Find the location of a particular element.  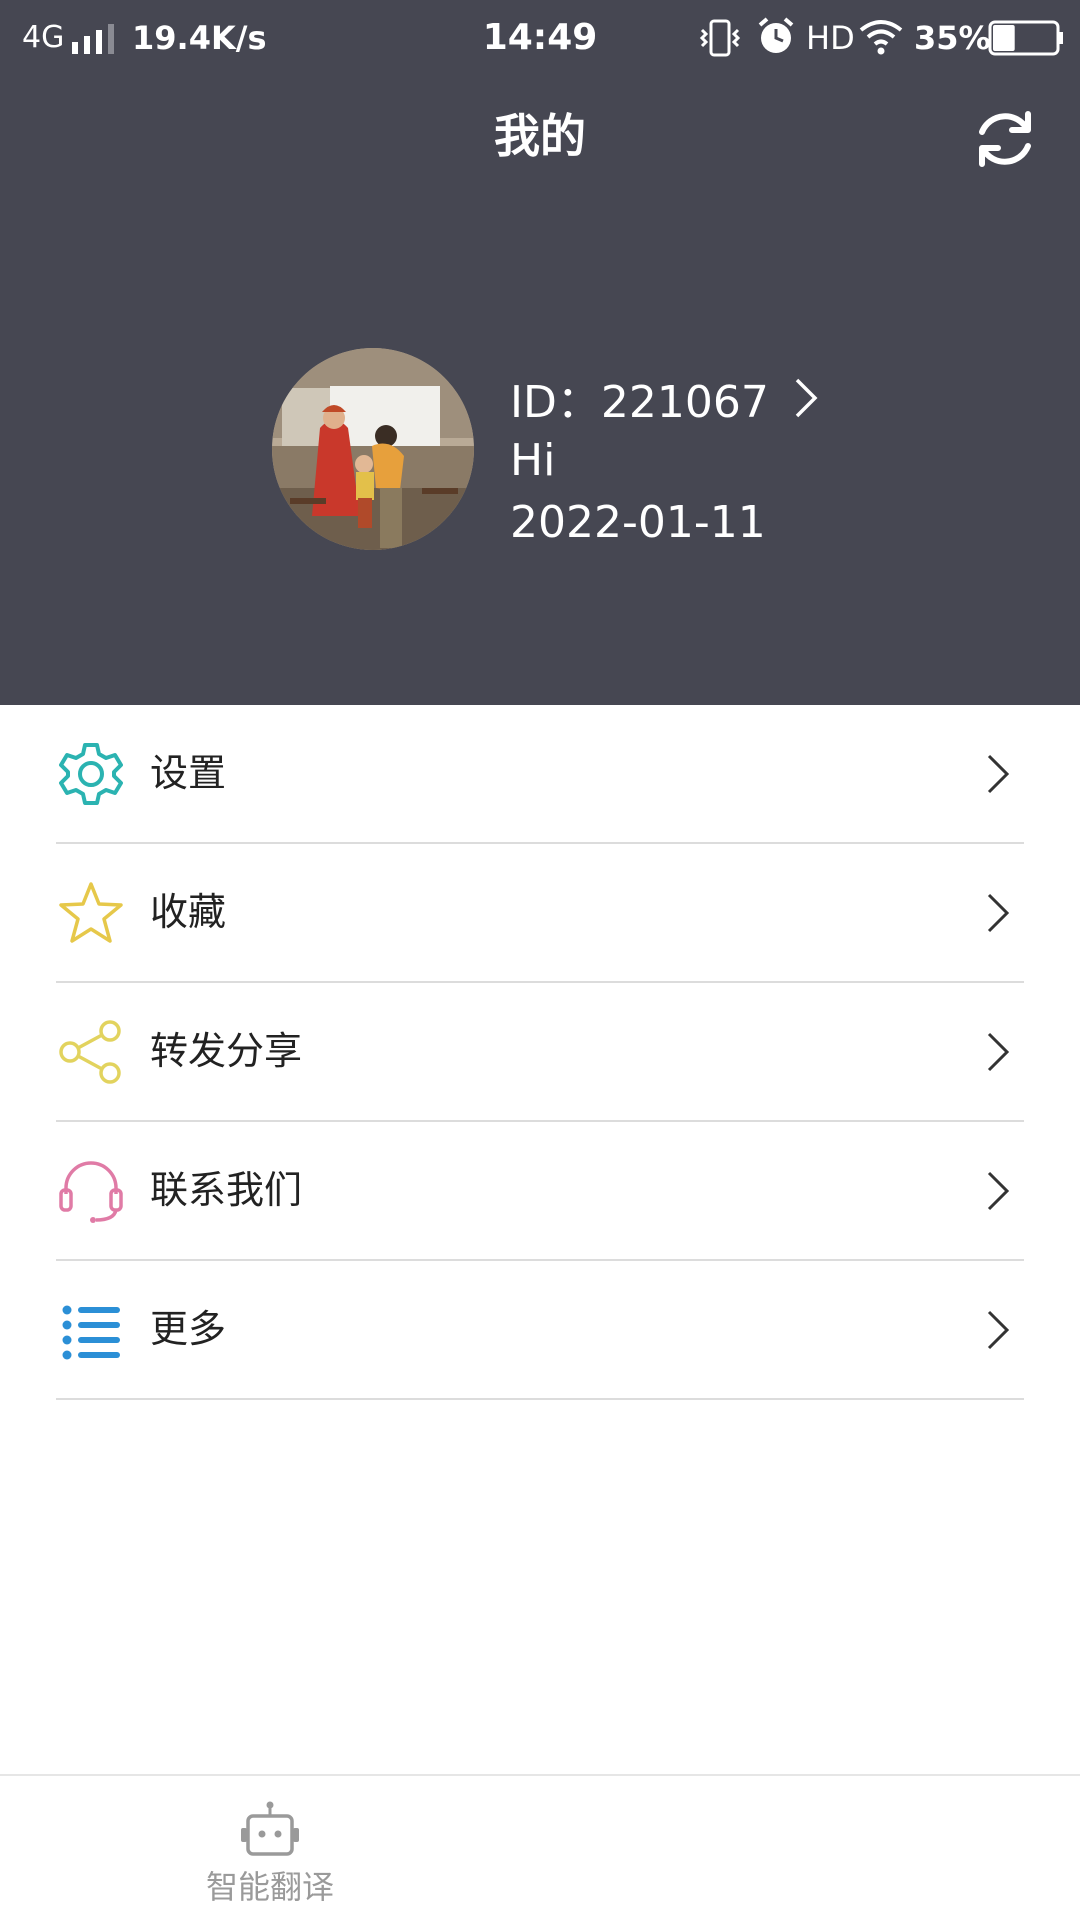

menu-item-favorites: 收藏 is located at coordinates (540, 913).